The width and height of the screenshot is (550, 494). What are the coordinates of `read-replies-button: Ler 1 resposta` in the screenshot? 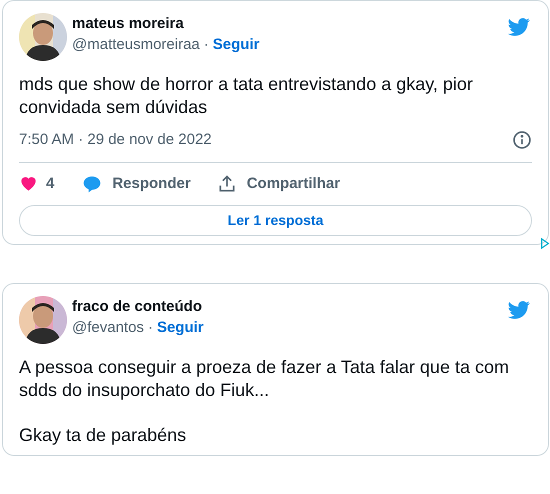 It's located at (275, 220).